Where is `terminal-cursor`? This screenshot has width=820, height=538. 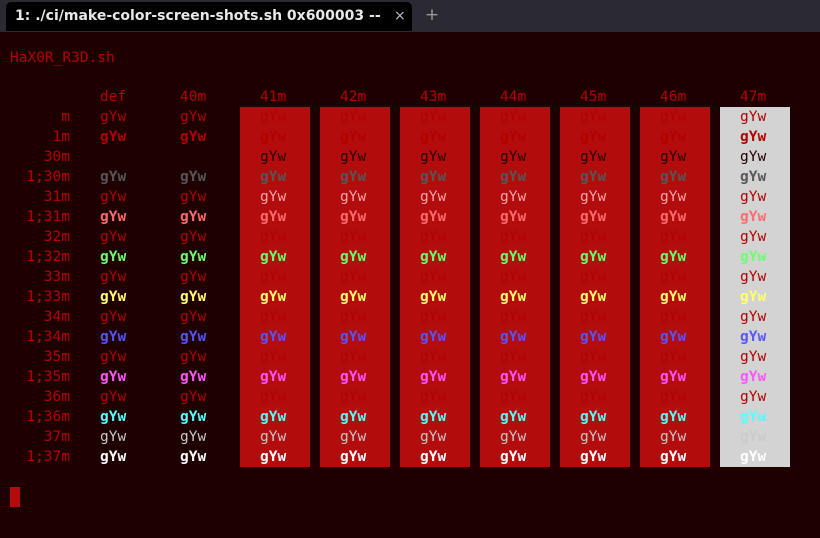 terminal-cursor is located at coordinates (15, 497).